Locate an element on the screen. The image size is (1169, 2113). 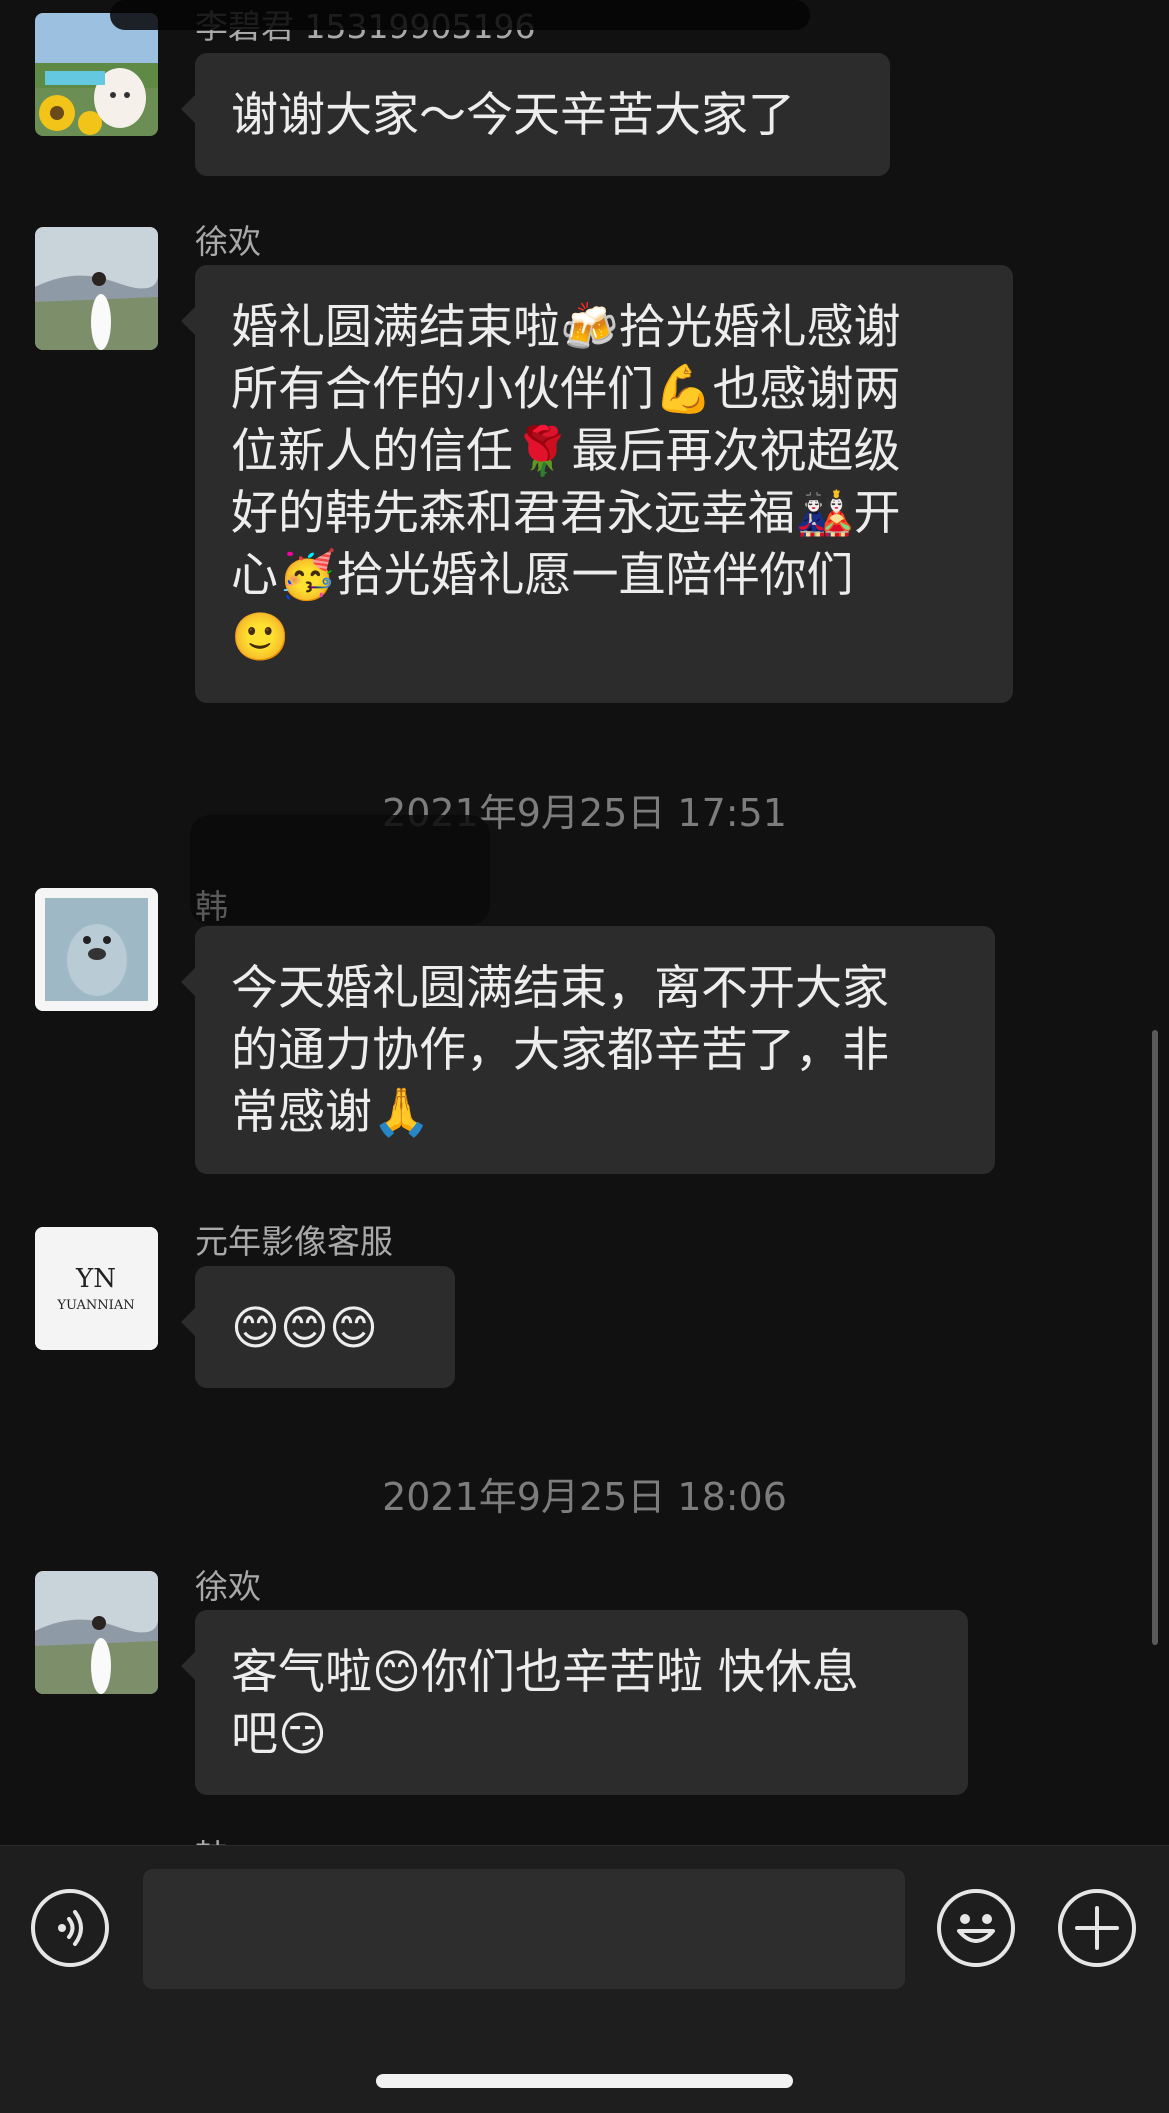
message-bubble: 今天婚礼圆满结束，离不开大家 的通力协作，大家都辛苦了，非 常感谢🙏 is located at coordinates (588, 1050).